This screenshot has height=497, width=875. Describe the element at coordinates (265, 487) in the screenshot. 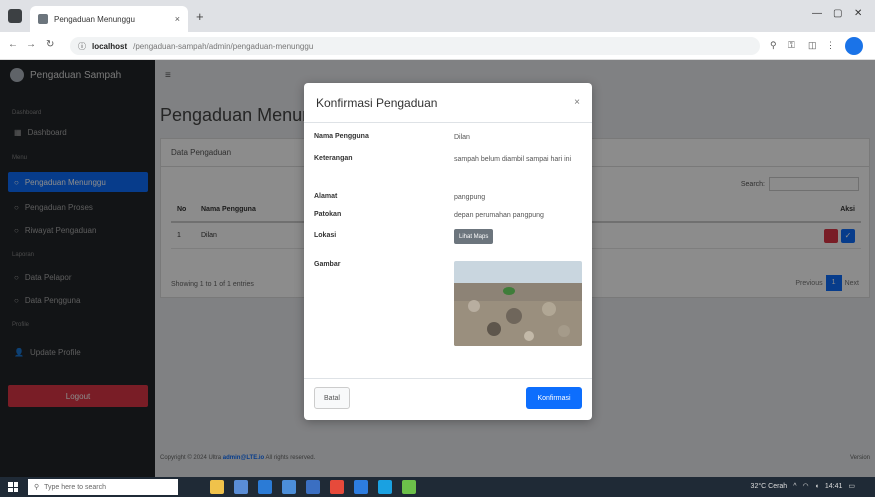

I see `edge-icon` at that location.